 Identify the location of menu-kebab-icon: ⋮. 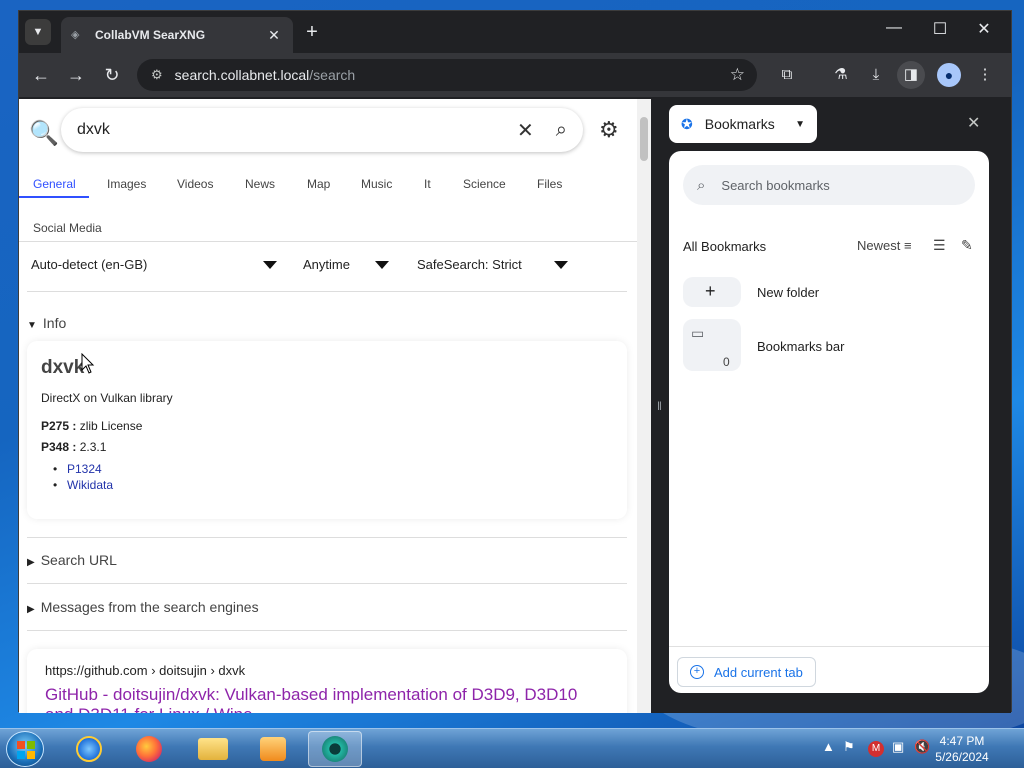
(985, 75).